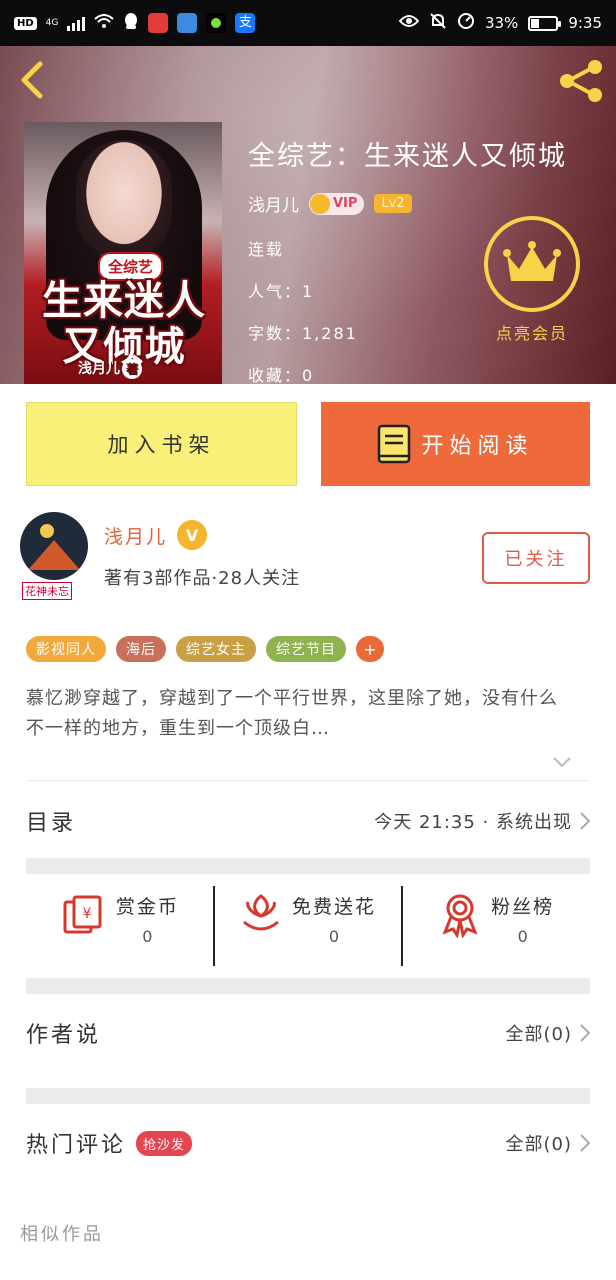  I want to click on tag-list: 影视同人 海后 综艺女主 综艺节目 +, so click(205, 649).